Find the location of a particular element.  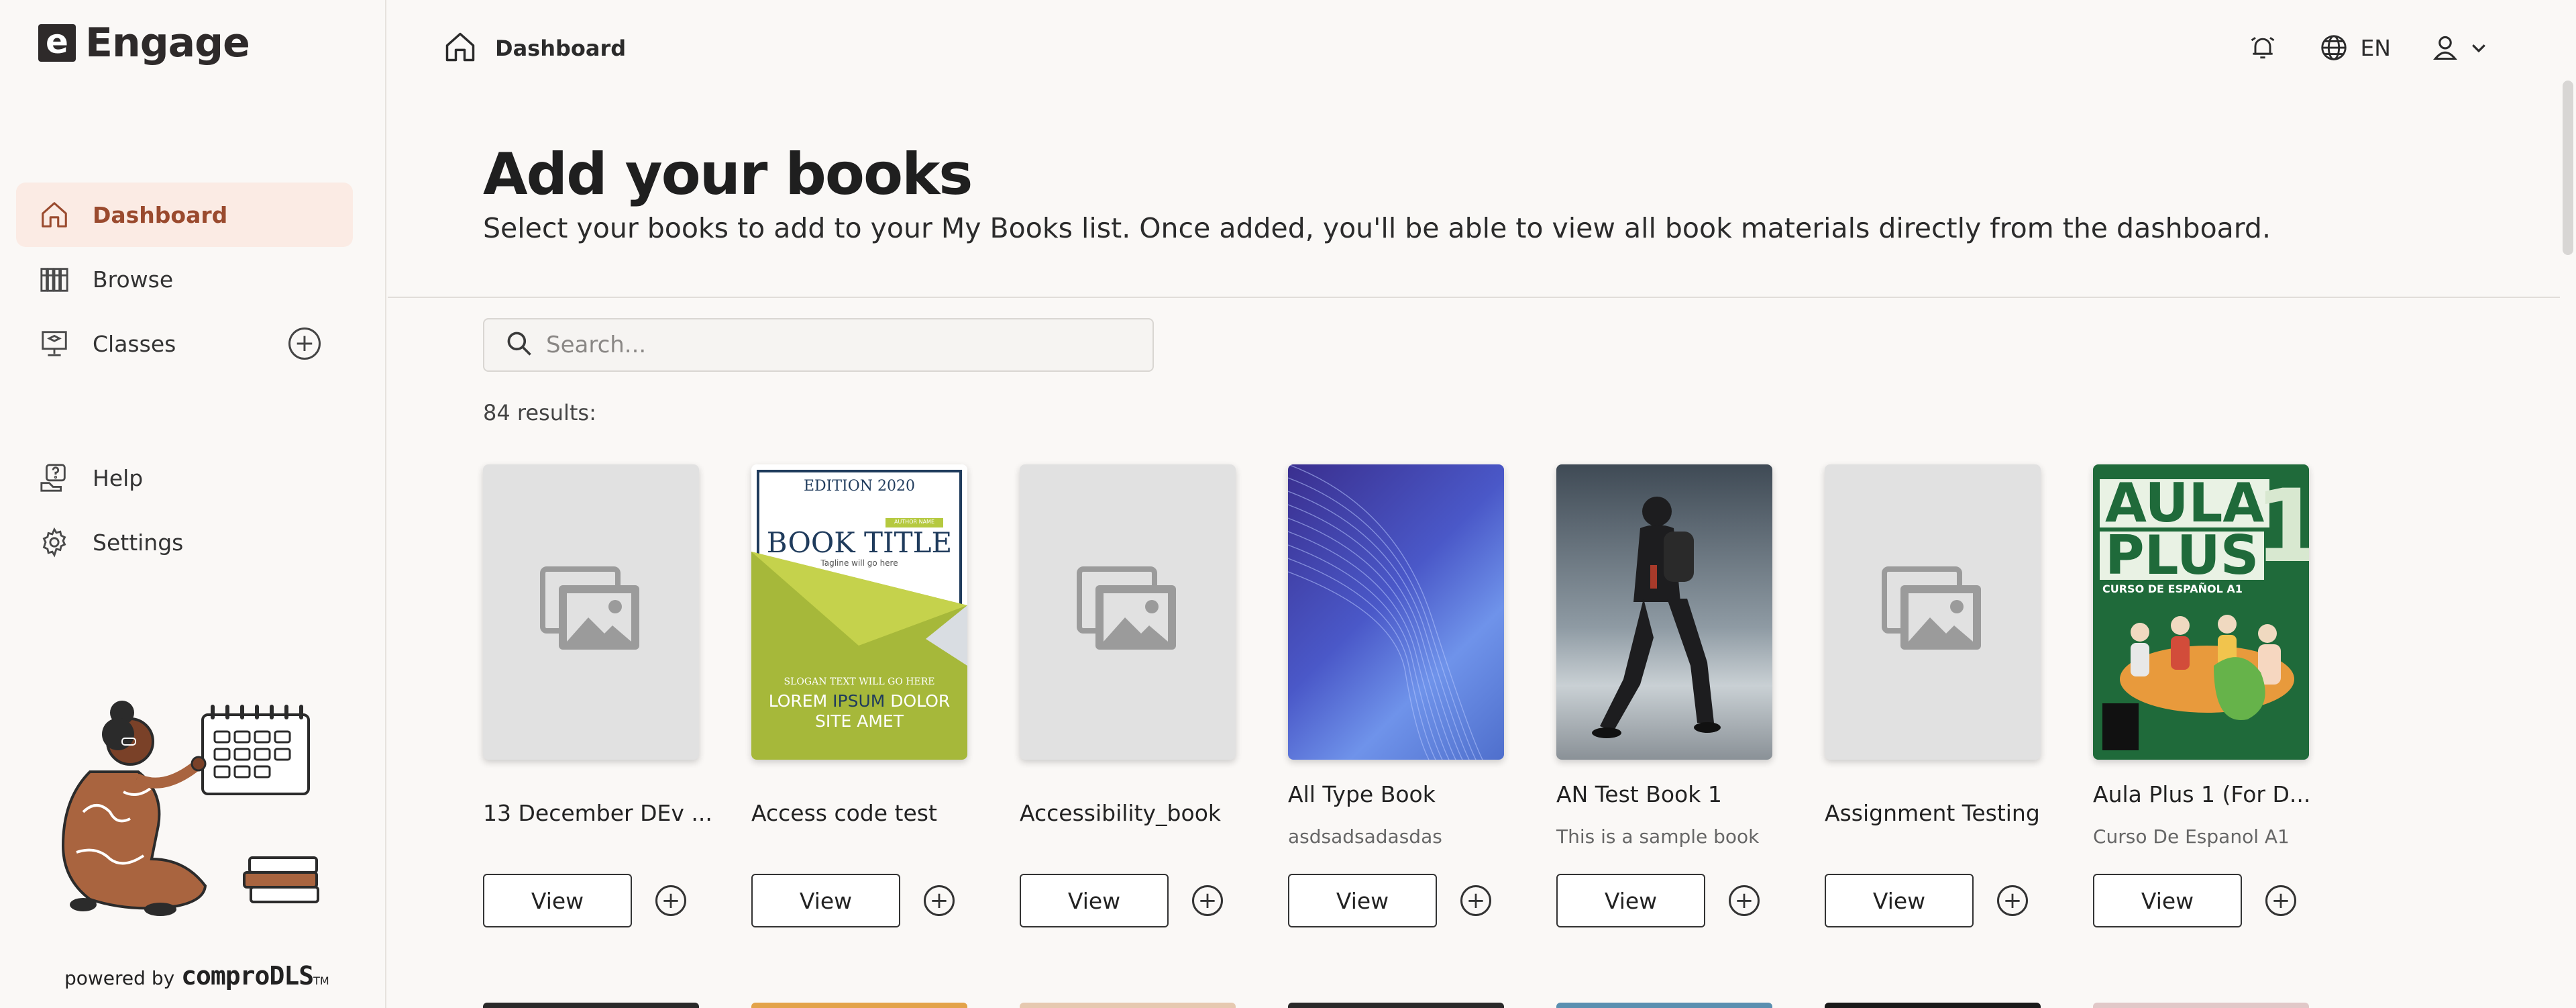

user-icon is located at coordinates (2445, 47).